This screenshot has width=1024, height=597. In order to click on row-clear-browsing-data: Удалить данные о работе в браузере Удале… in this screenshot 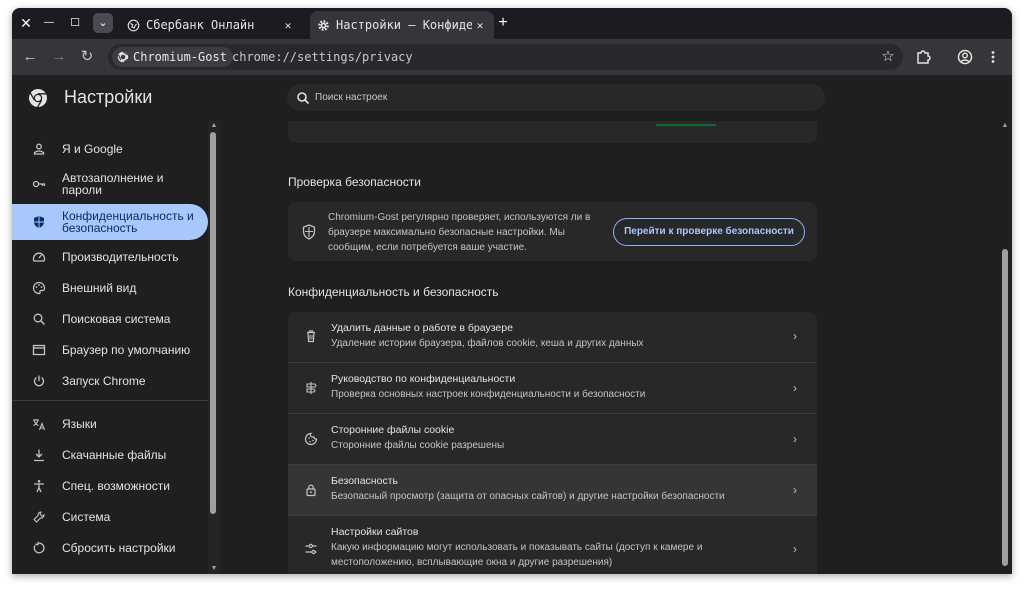, I will do `click(552, 337)`.